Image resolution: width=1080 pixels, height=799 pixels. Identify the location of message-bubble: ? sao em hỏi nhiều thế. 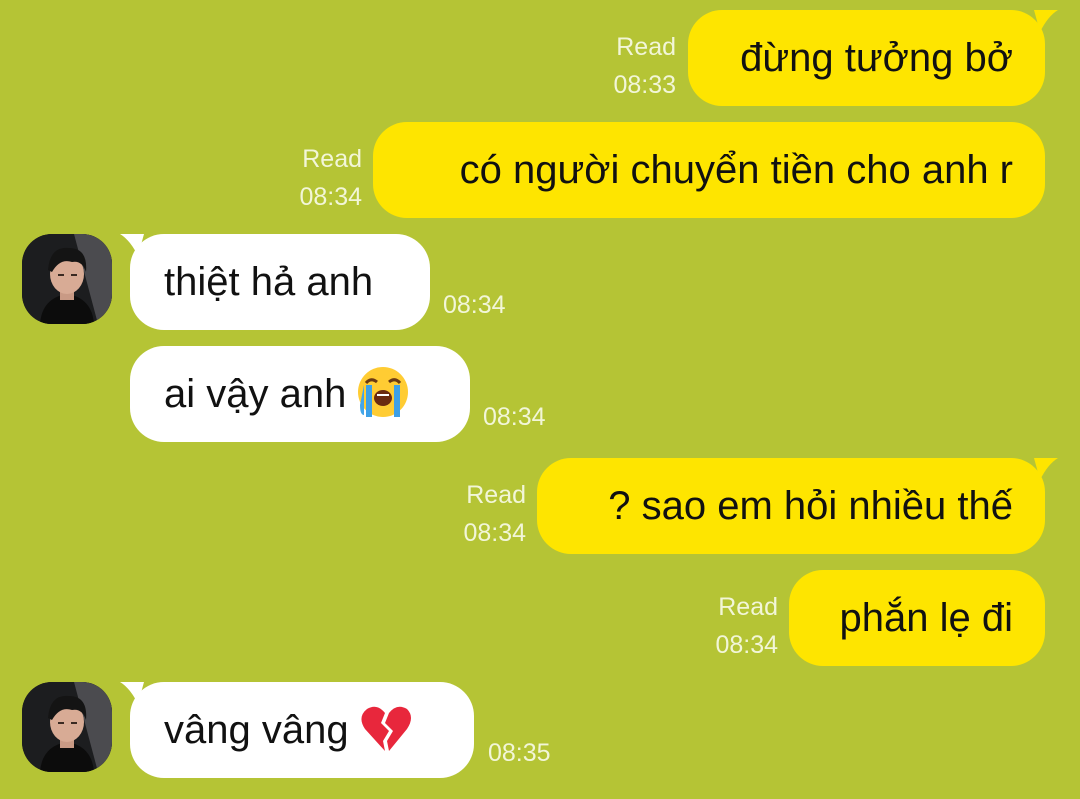
(791, 506).